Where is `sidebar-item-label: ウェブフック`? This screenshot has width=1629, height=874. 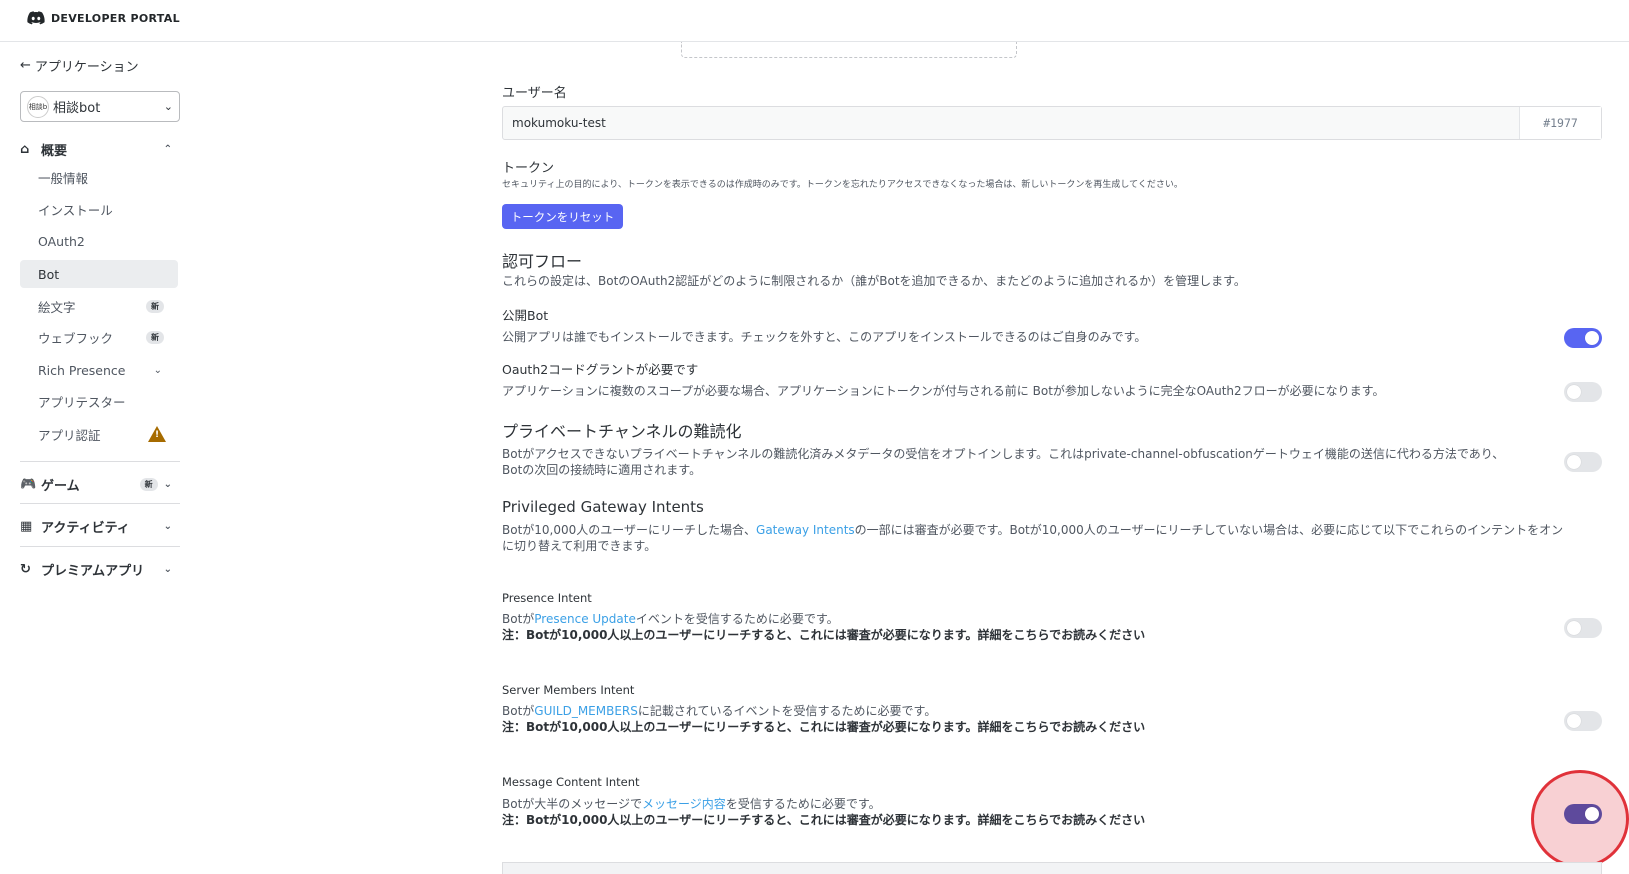
sidebar-item-label: ウェブフック is located at coordinates (76, 338).